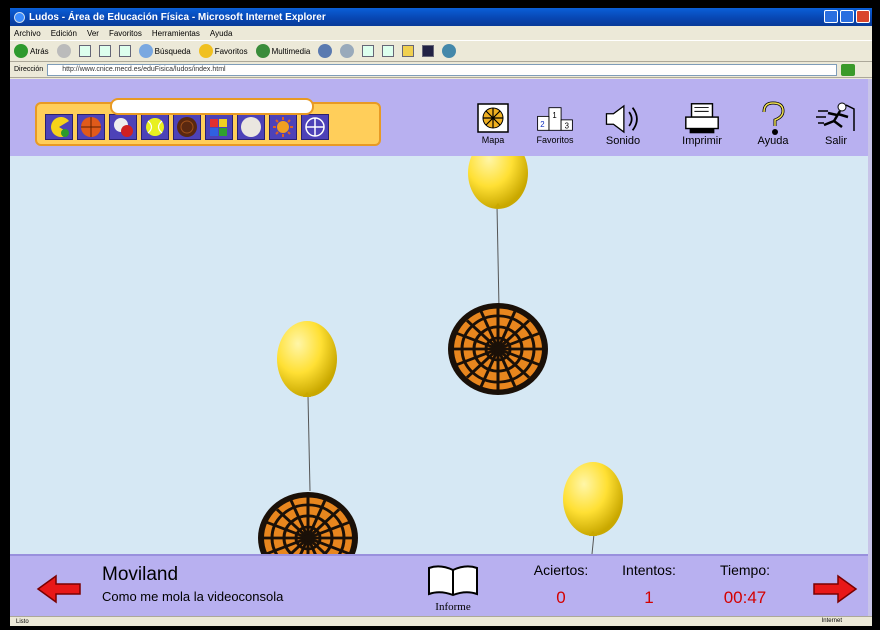 Image resolution: width=880 pixels, height=630 pixels. Describe the element at coordinates (104, 51) in the screenshot. I see `refresh-icon` at that location.